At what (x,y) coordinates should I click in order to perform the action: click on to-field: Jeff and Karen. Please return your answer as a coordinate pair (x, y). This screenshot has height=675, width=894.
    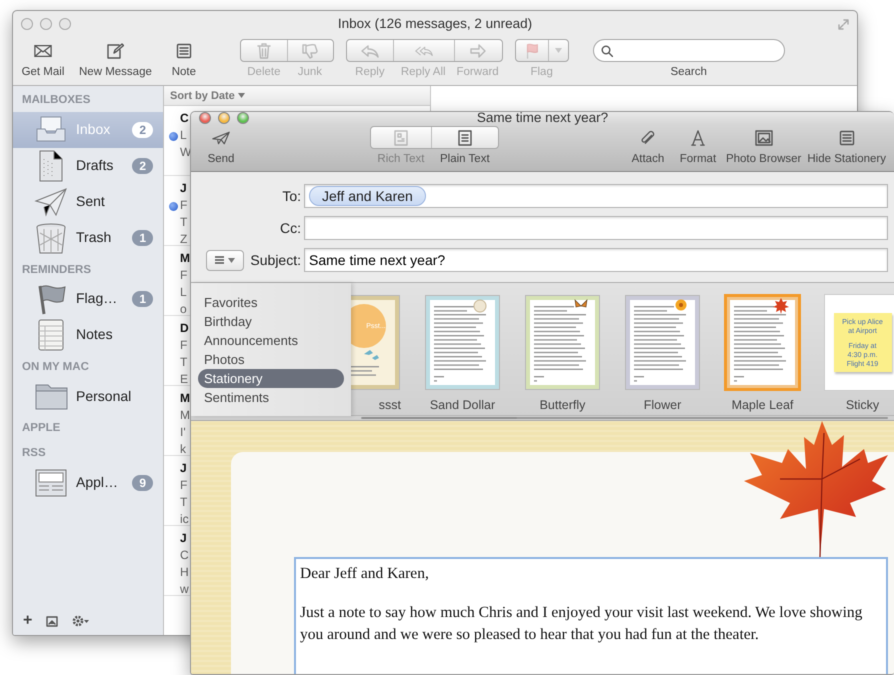
    Looking at the image, I should click on (596, 196).